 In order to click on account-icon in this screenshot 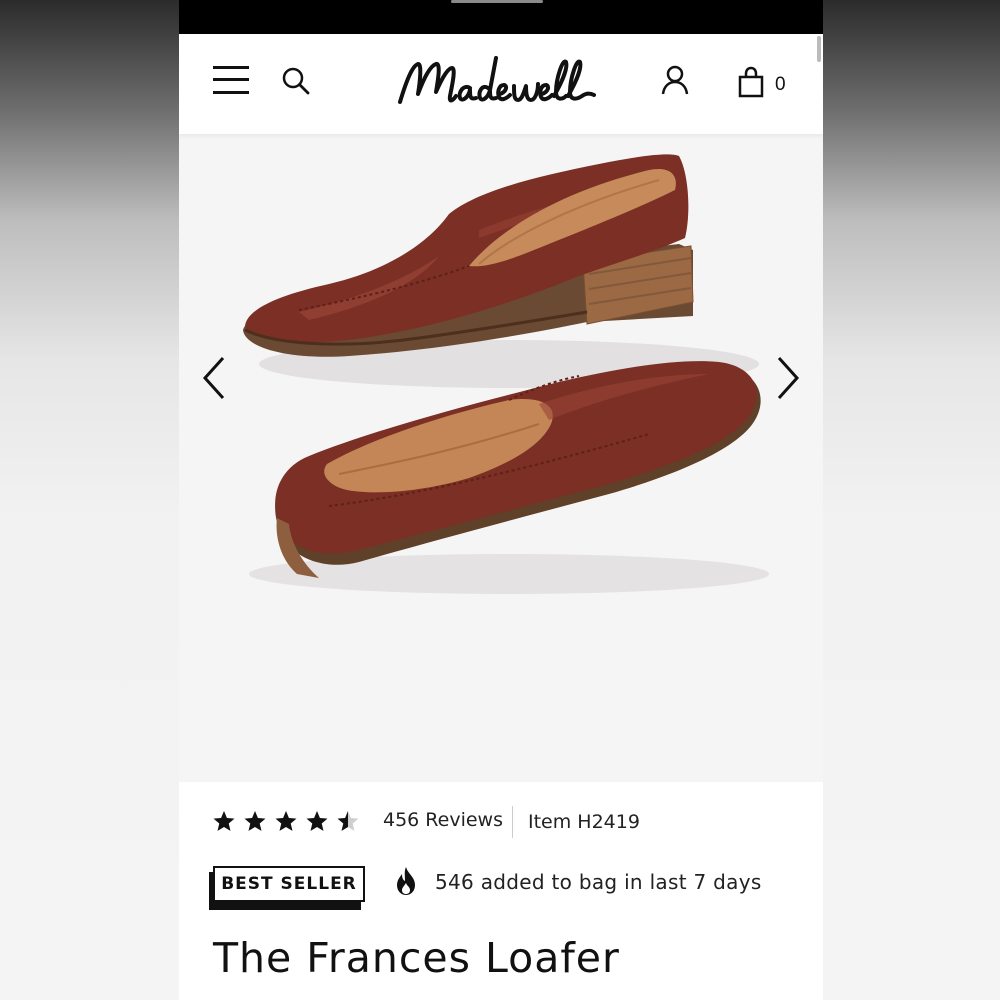, I will do `click(675, 80)`.